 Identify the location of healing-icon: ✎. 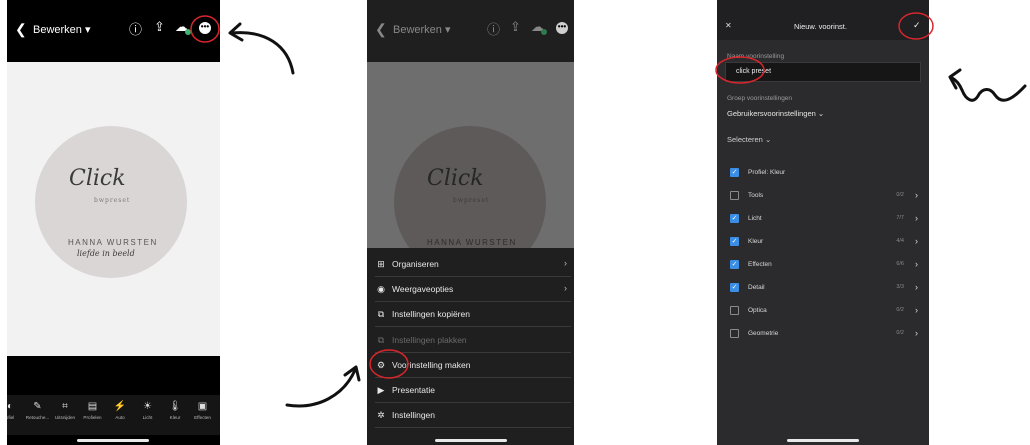
(37, 406).